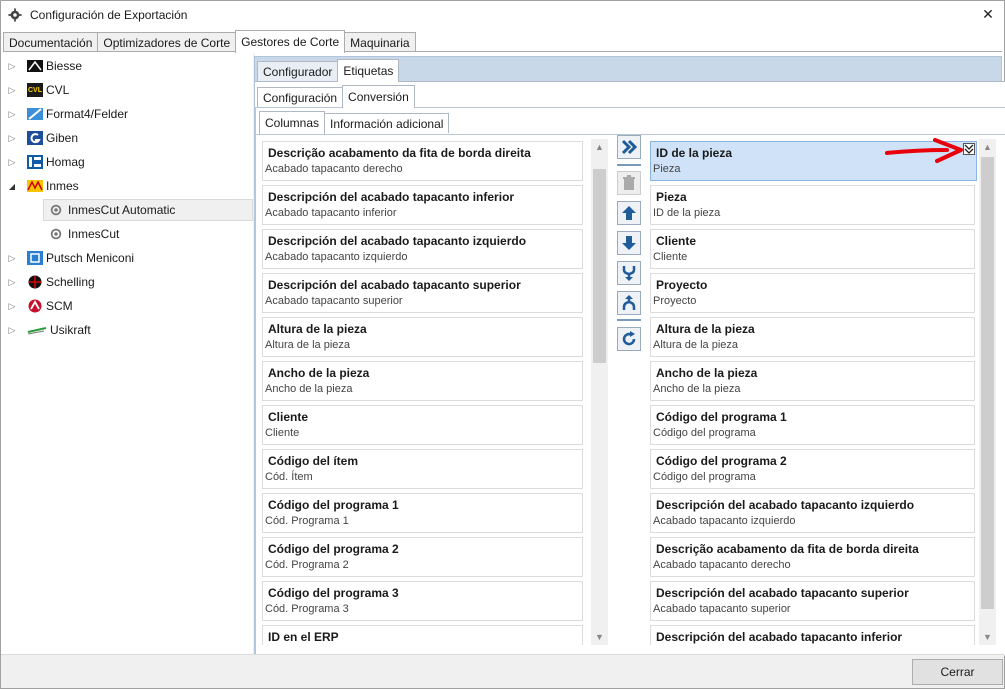 This screenshot has height=689, width=1005. What do you see at coordinates (380, 42) in the screenshot?
I see `tab-maquinaria: Maquinaria` at bounding box center [380, 42].